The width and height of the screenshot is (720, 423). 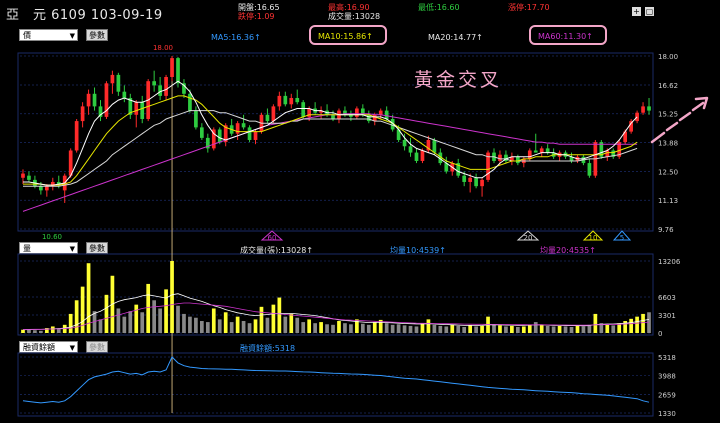 What do you see at coordinates (666, 230) in the screenshot?
I see `price-tick-label: 9.76` at bounding box center [666, 230].